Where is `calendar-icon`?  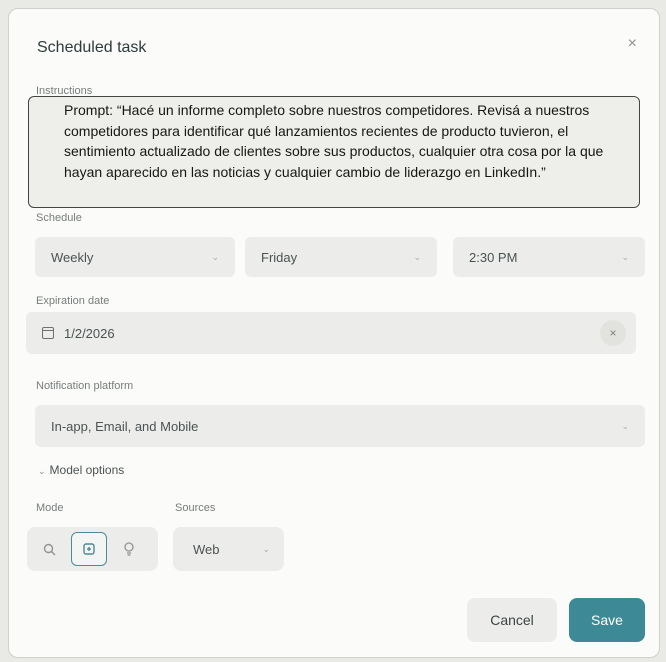 calendar-icon is located at coordinates (48, 333).